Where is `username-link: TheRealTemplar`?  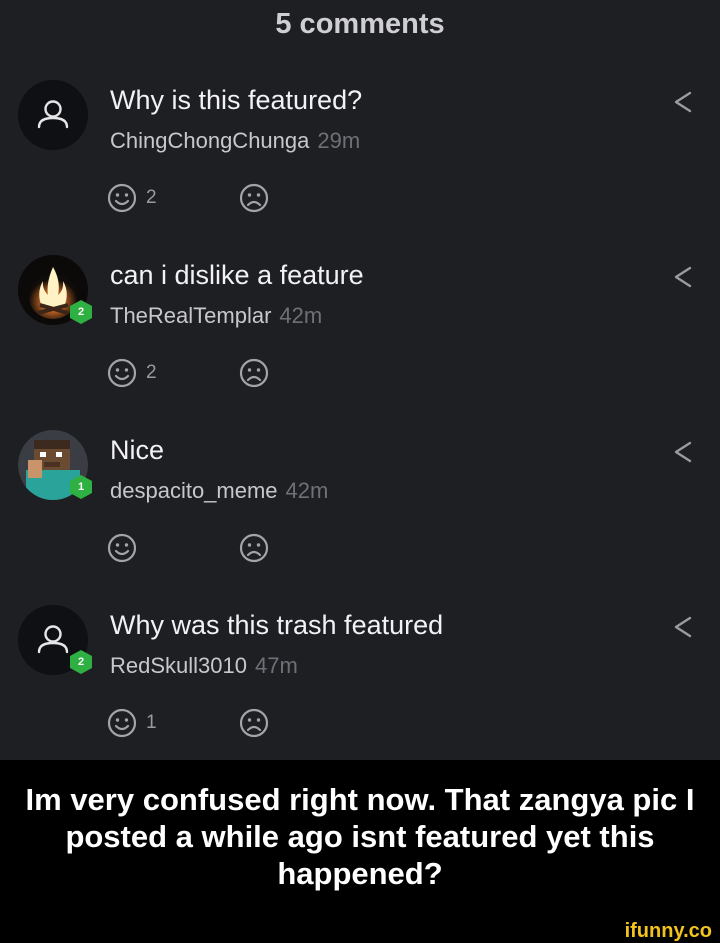 username-link: TheRealTemplar is located at coordinates (190, 315).